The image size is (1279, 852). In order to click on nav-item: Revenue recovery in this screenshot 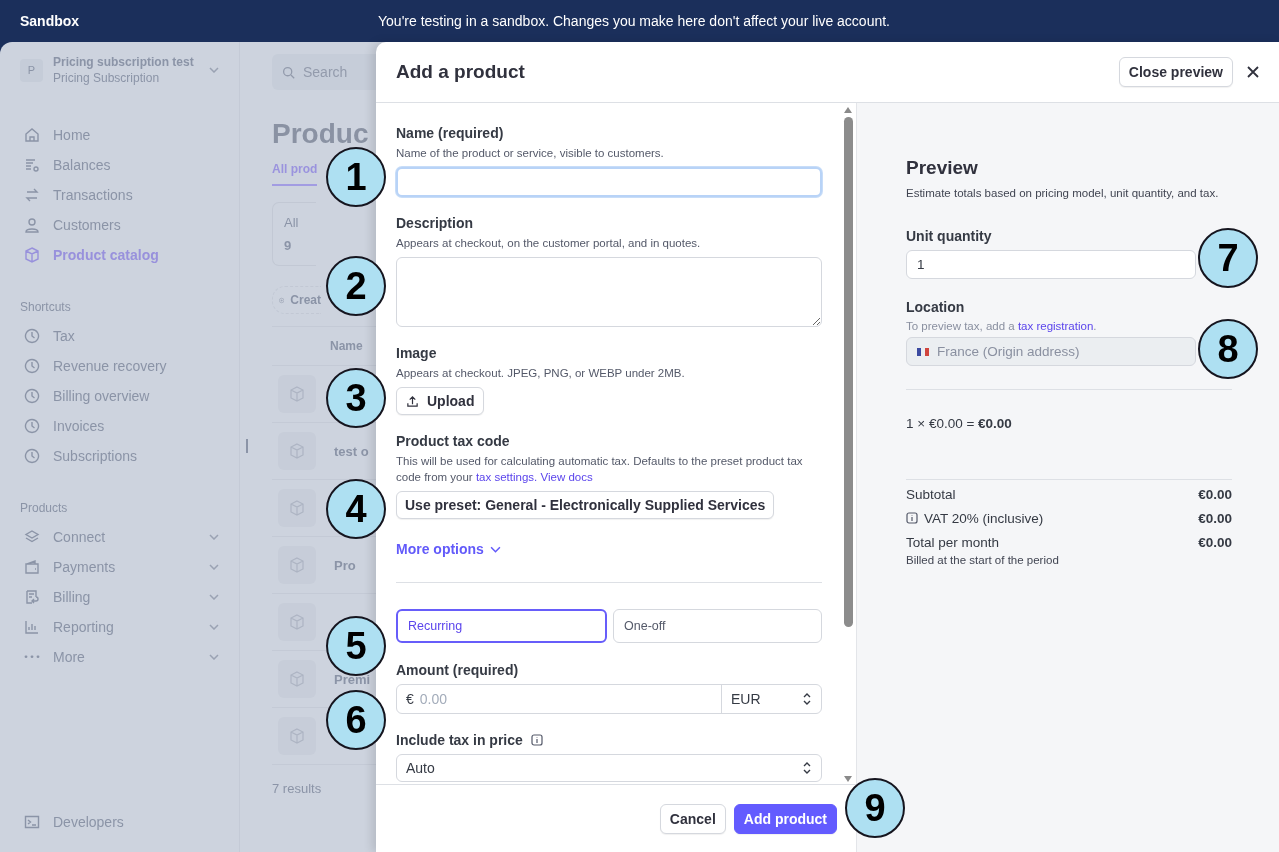, I will do `click(119, 366)`.